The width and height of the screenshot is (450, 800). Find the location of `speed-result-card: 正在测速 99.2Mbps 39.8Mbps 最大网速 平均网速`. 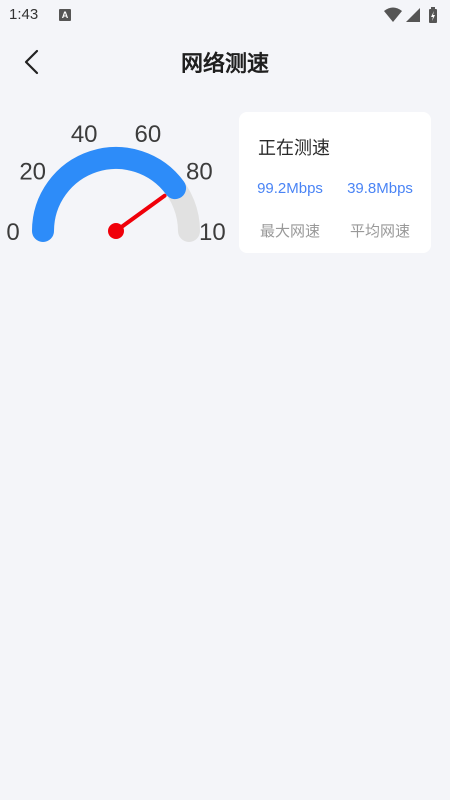

speed-result-card: 正在测速 99.2Mbps 39.8Mbps 最大网速 平均网速 is located at coordinates (335, 182).